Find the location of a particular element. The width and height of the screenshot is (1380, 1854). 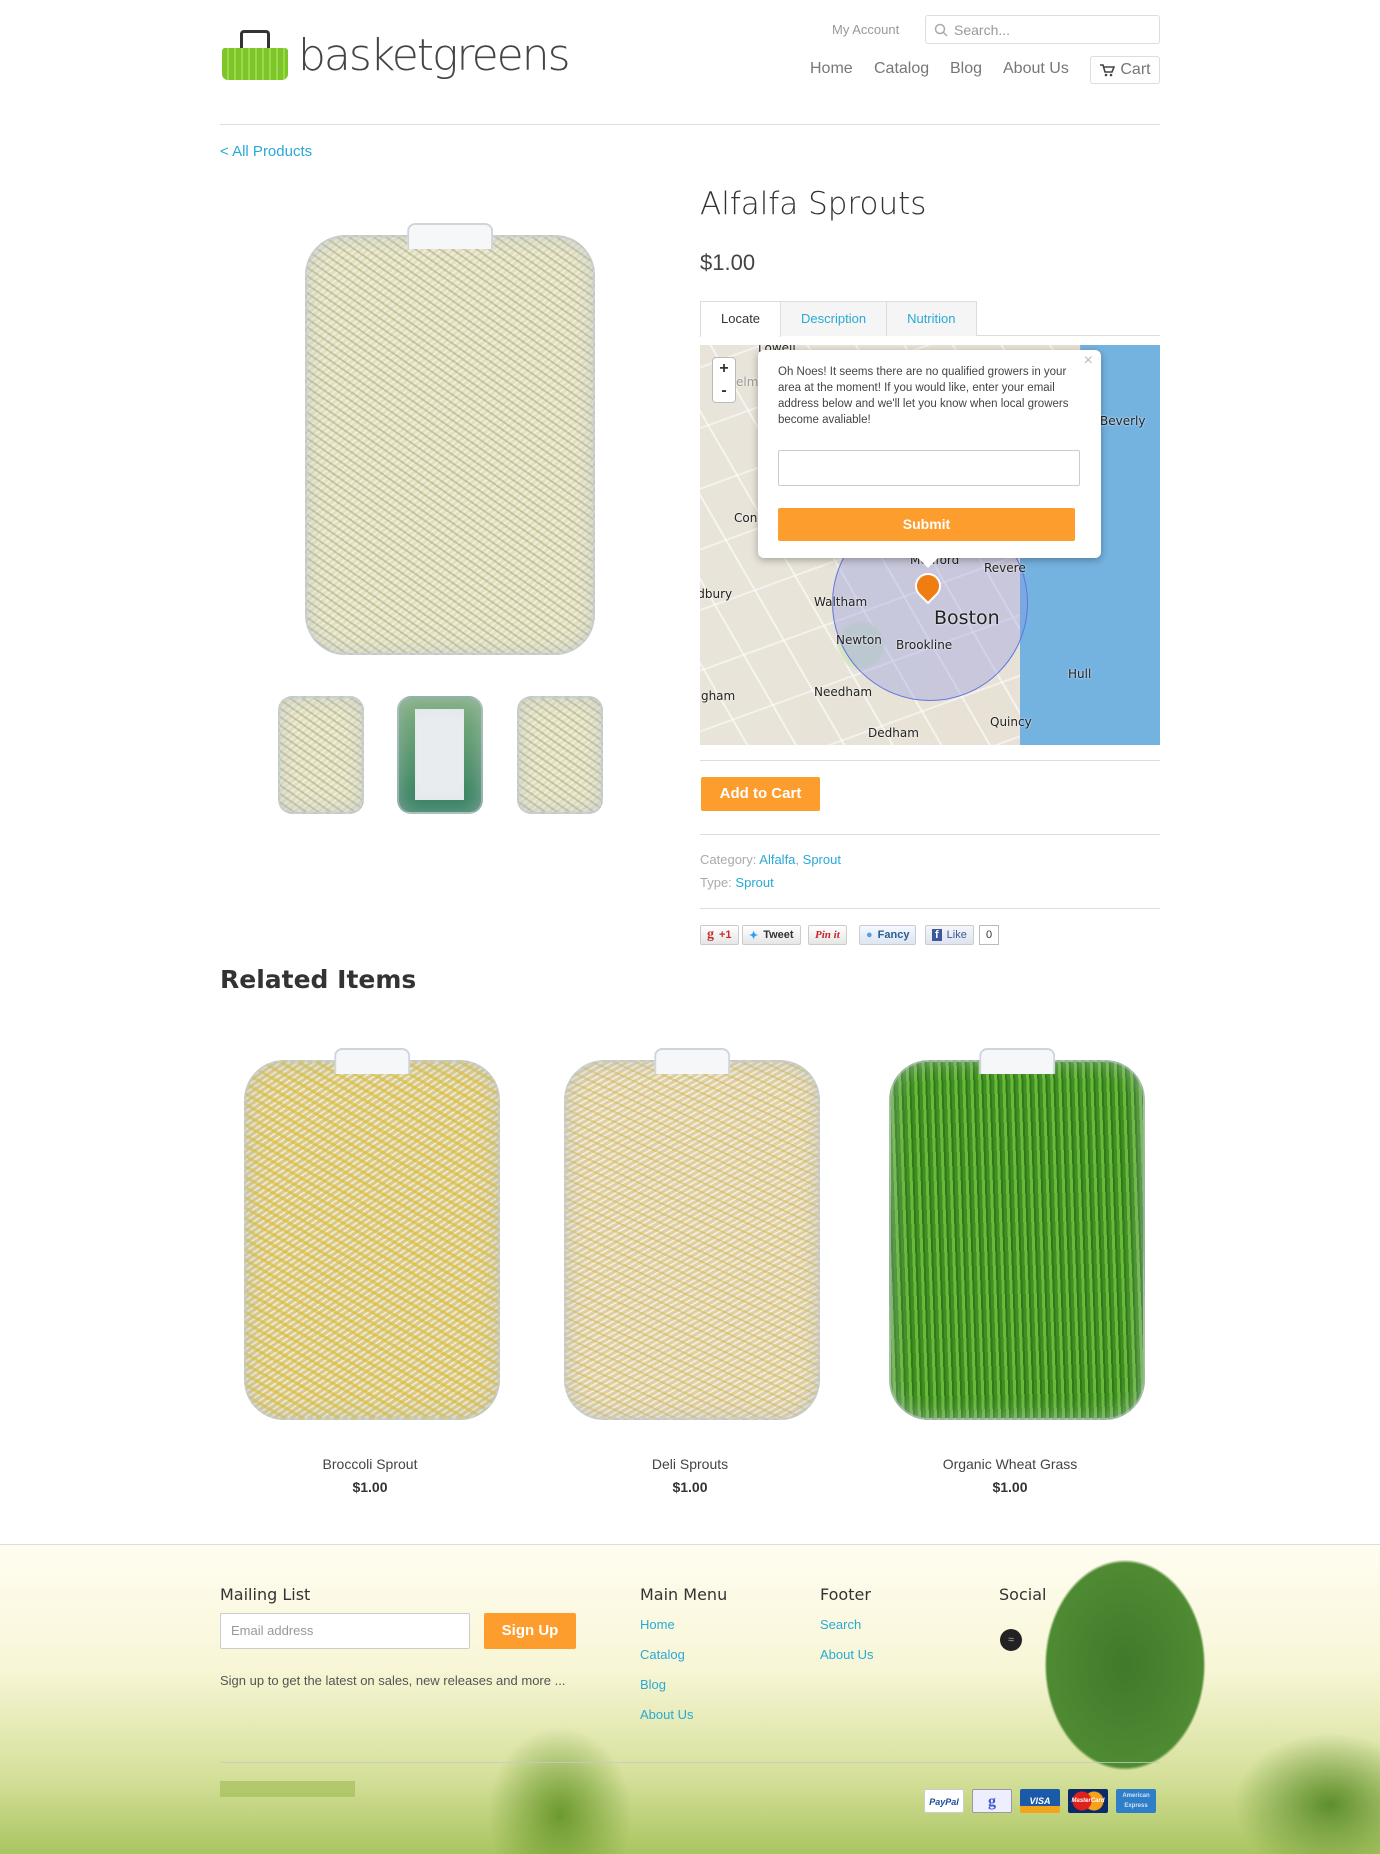

product-type: Type: Sprout is located at coordinates (737, 882).